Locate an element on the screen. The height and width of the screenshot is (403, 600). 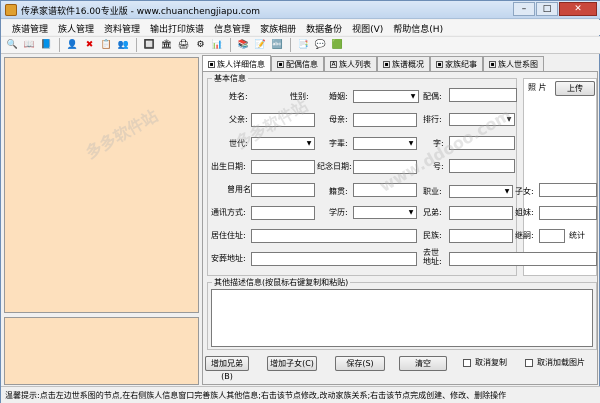
tab-genealogy-overview: ▪ 族谱概况 is located at coordinates (403, 63).